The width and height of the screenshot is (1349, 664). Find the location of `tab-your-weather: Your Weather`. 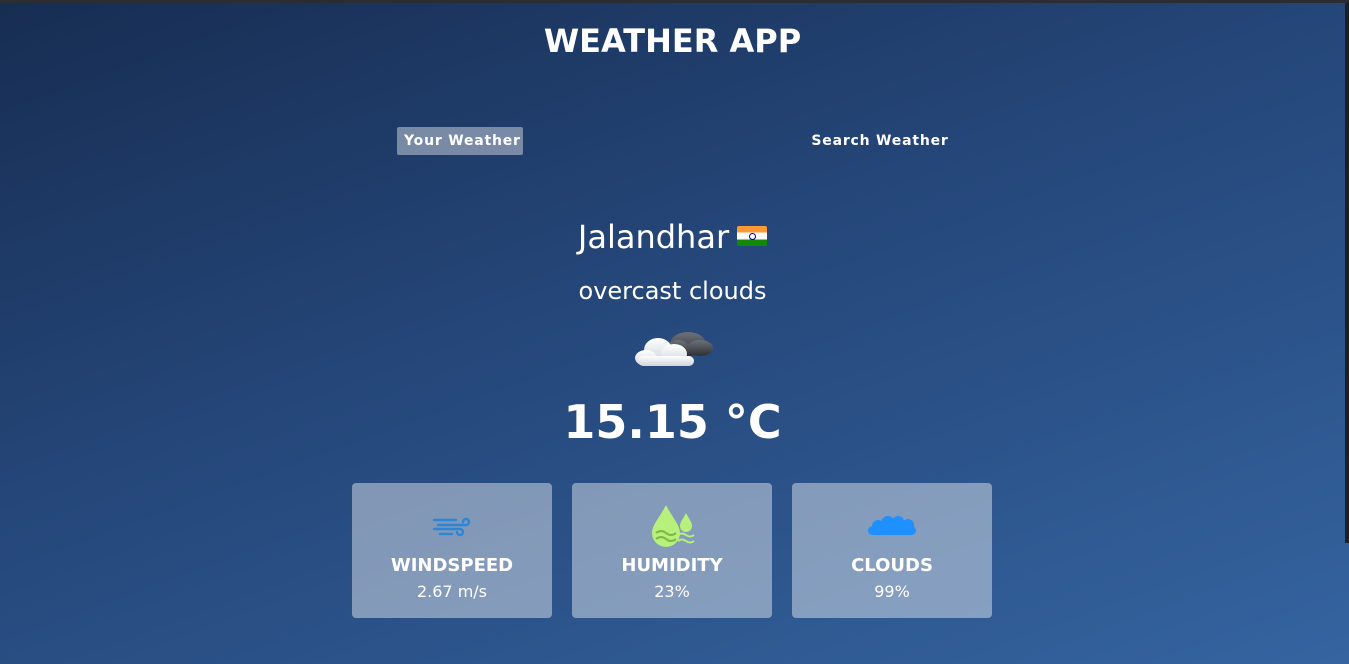

tab-your-weather: Your Weather is located at coordinates (460, 141).